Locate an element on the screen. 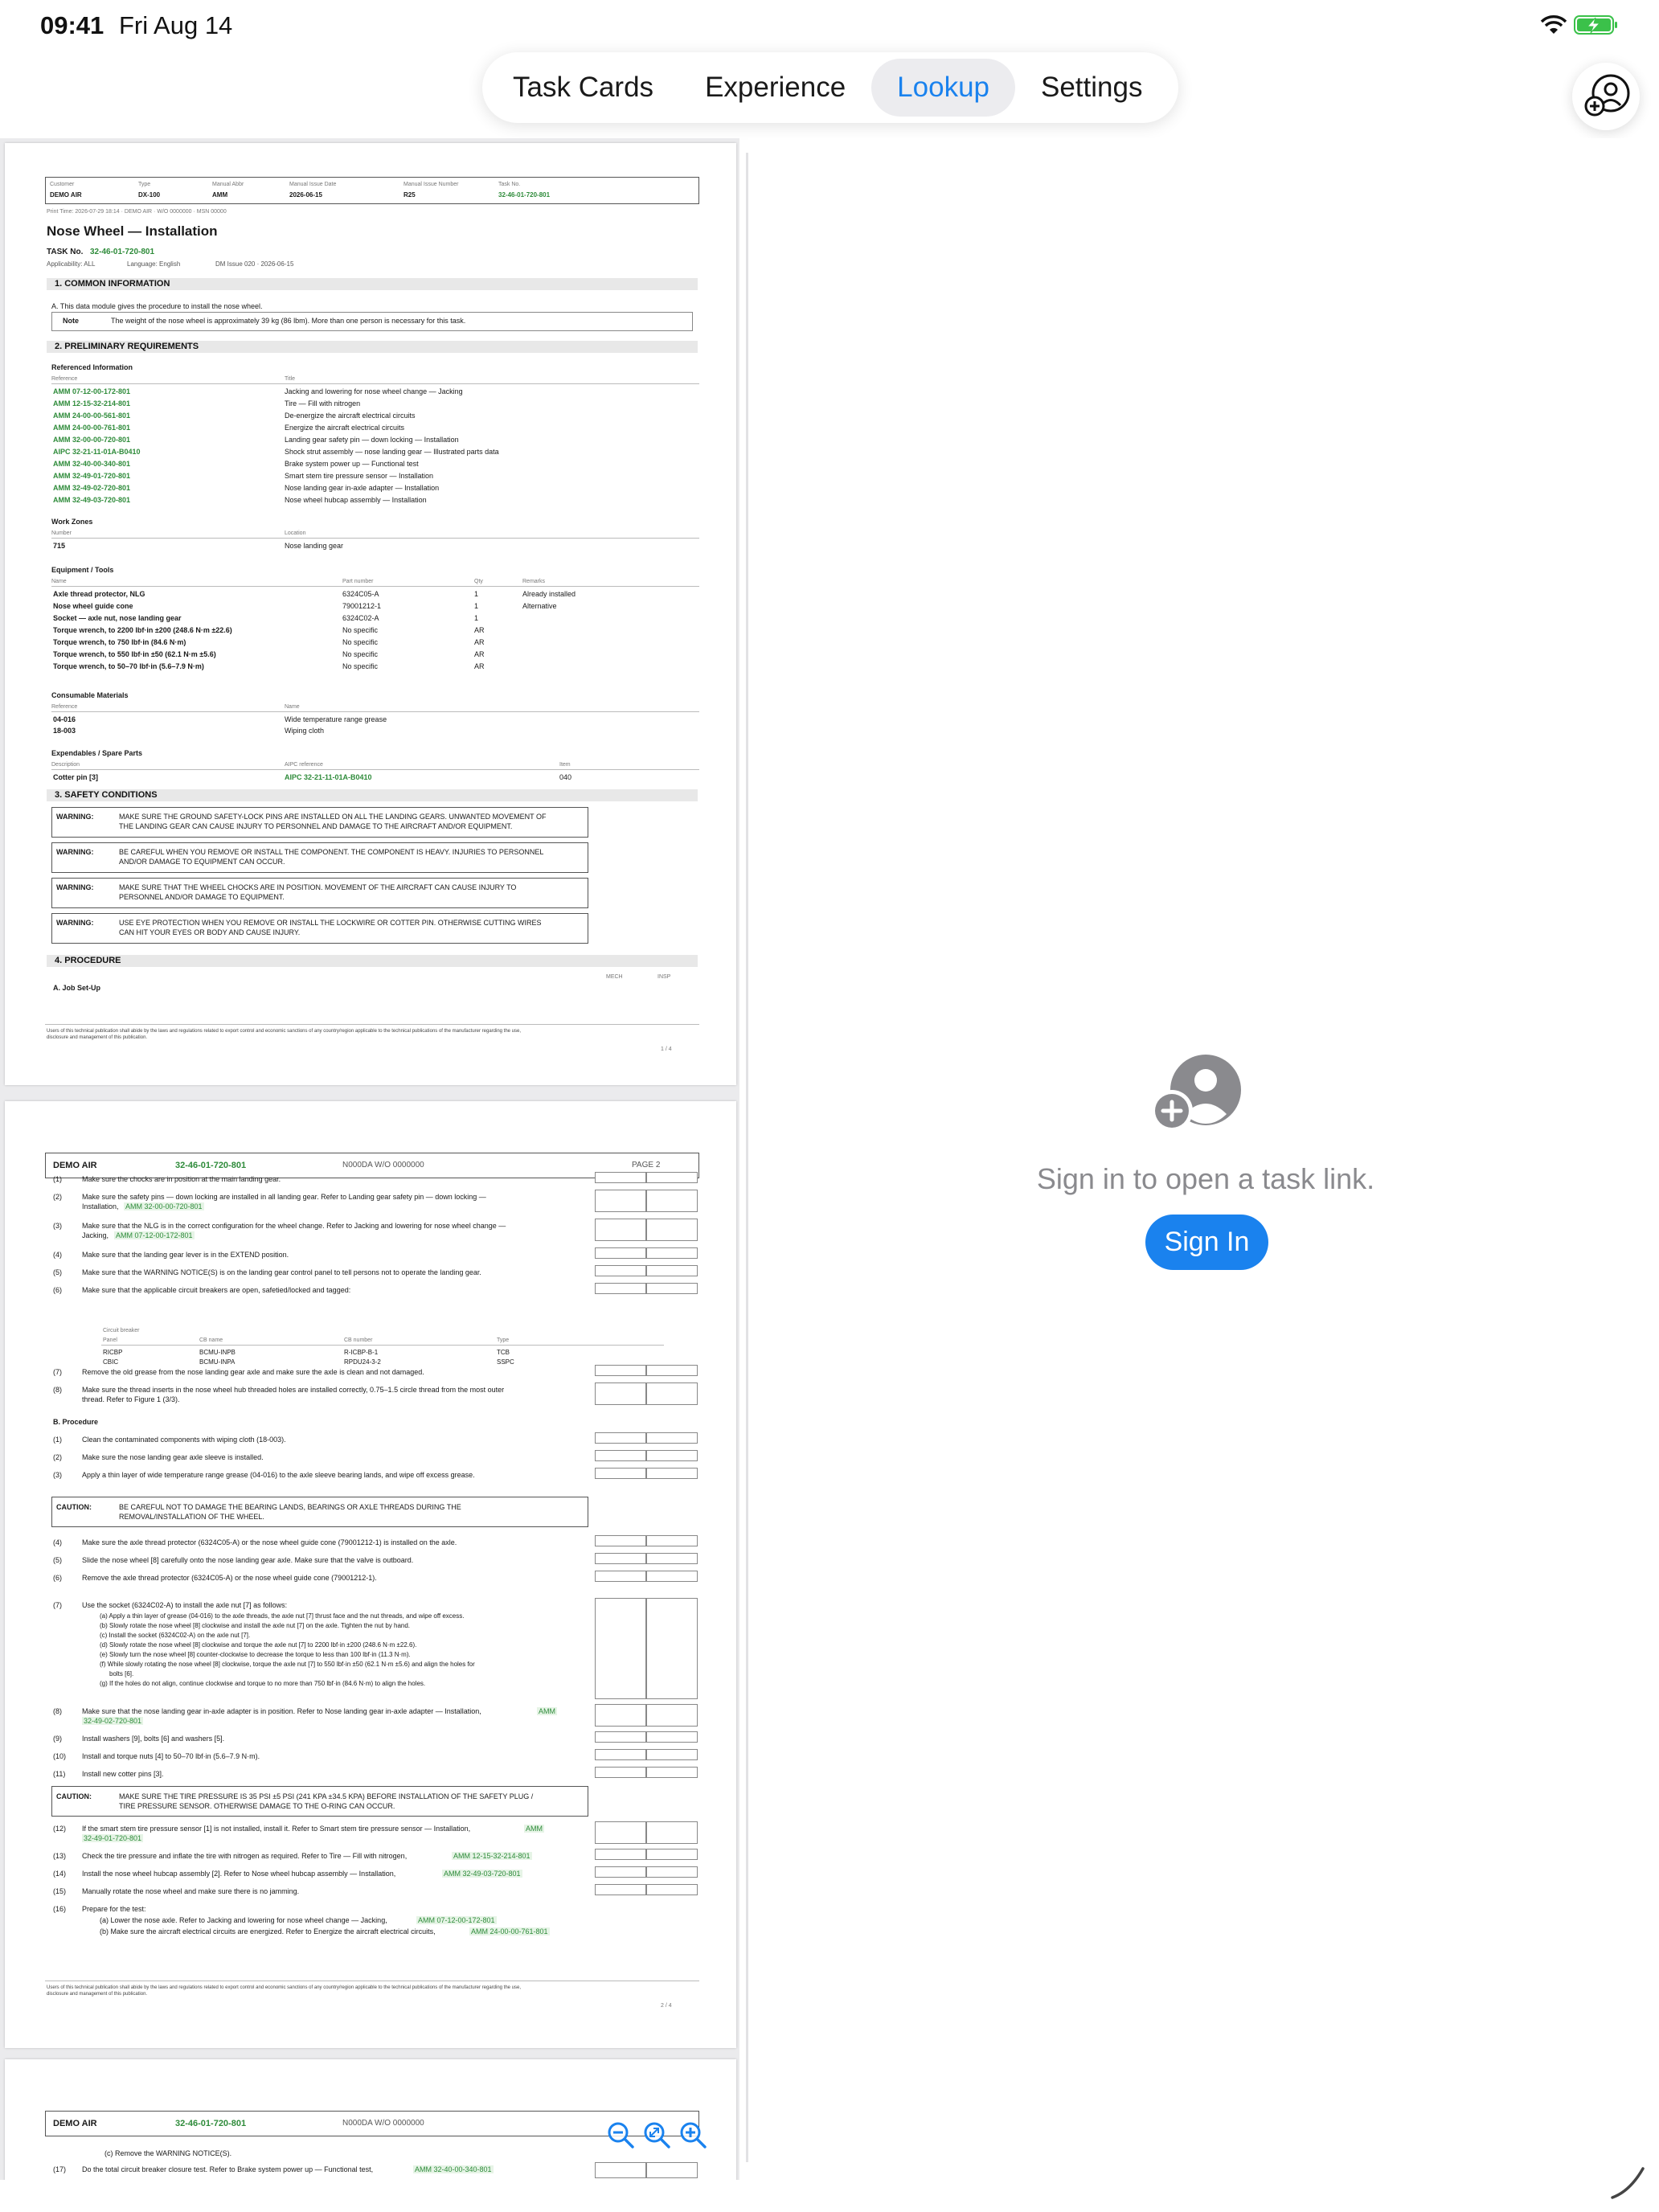 This screenshot has width=1659, height=2212. reference-link: AMM 32-49-02-720-801 is located at coordinates (91, 488).